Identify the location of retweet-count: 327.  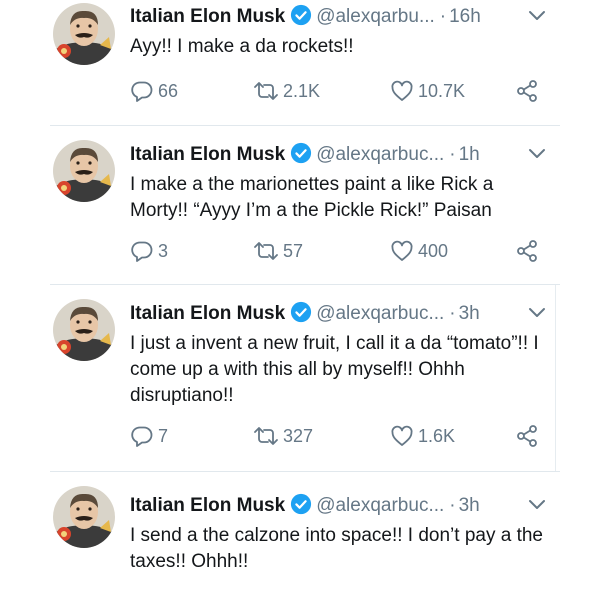
(298, 435).